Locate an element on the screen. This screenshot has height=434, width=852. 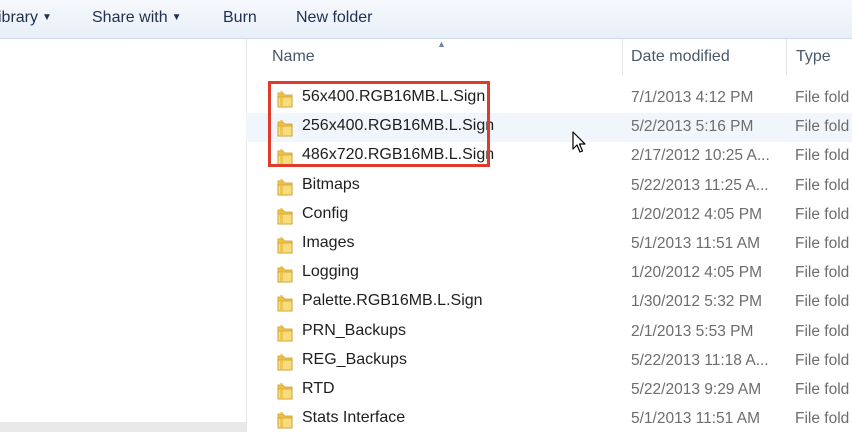
file-row: REG_Backups 5/22/2013 11:18 A... File fold is located at coordinates (549, 361).